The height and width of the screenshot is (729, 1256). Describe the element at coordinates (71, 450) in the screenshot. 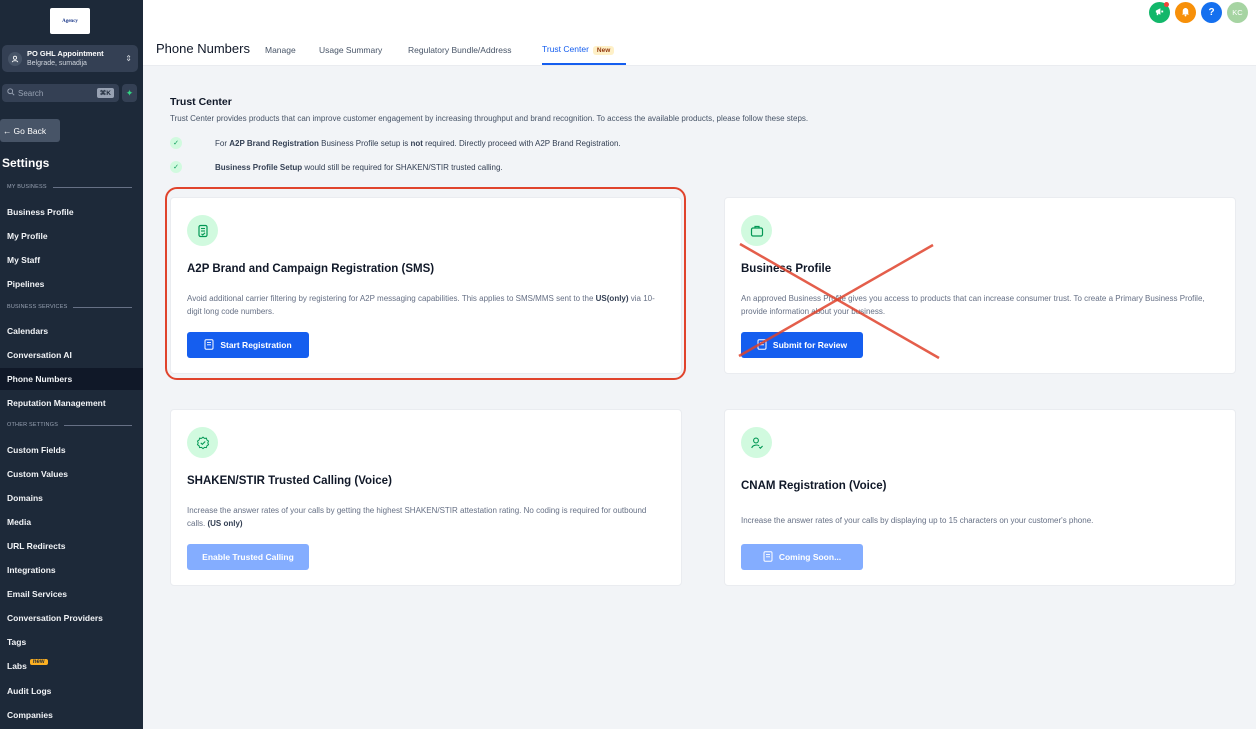

I see `sidebar-item-custom-fields: Custom Fields` at that location.